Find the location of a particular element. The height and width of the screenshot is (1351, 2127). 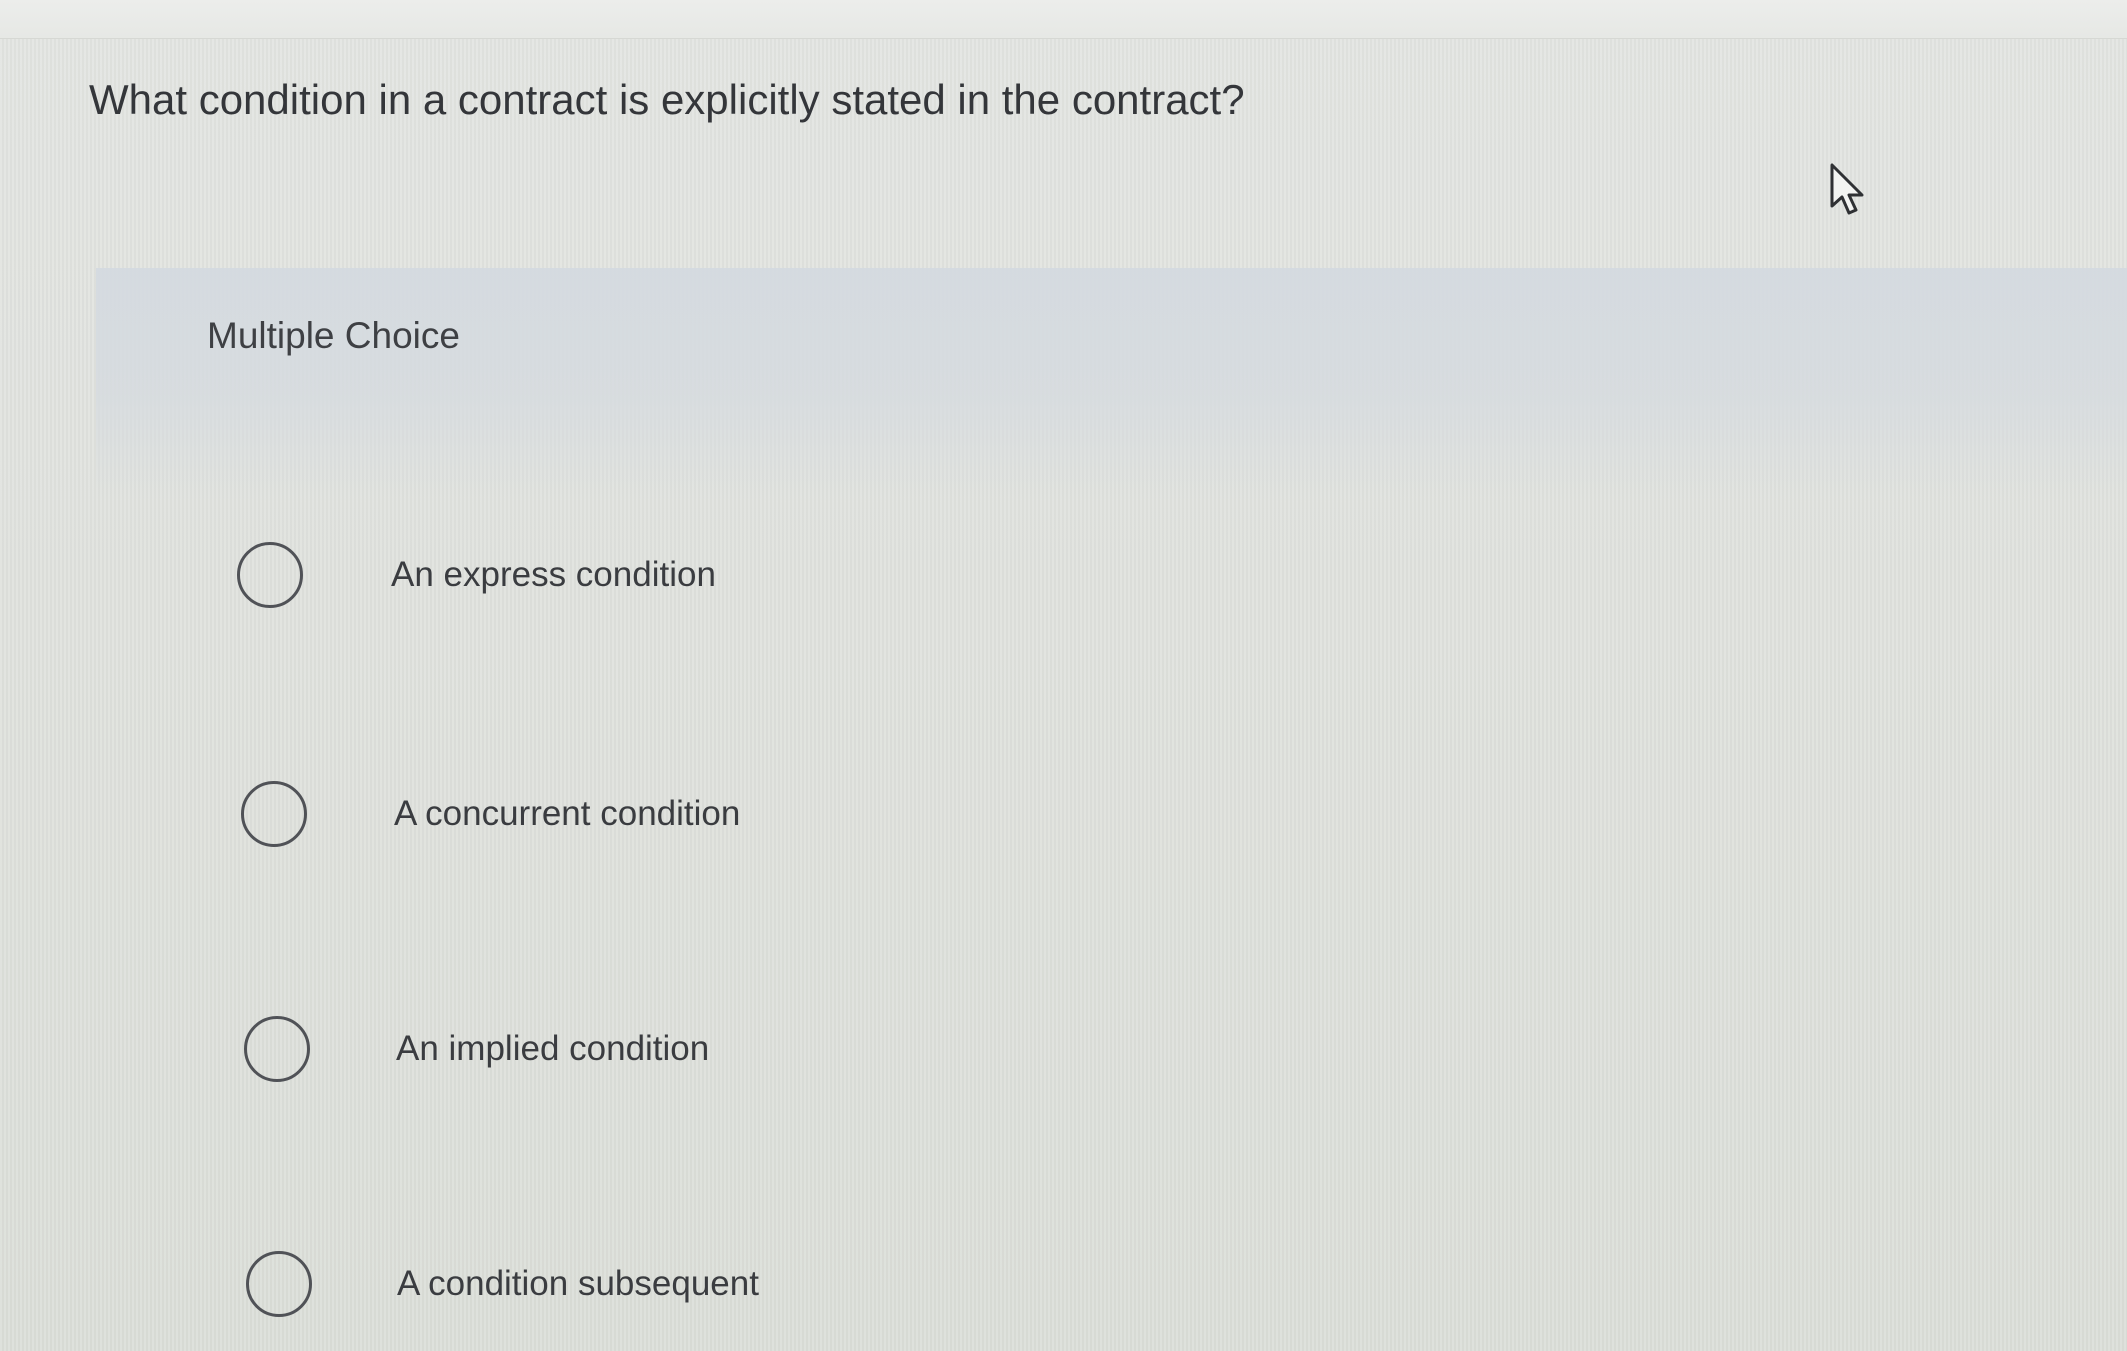

choice-option-implied-condition: An implied condition is located at coordinates (680, 1053).